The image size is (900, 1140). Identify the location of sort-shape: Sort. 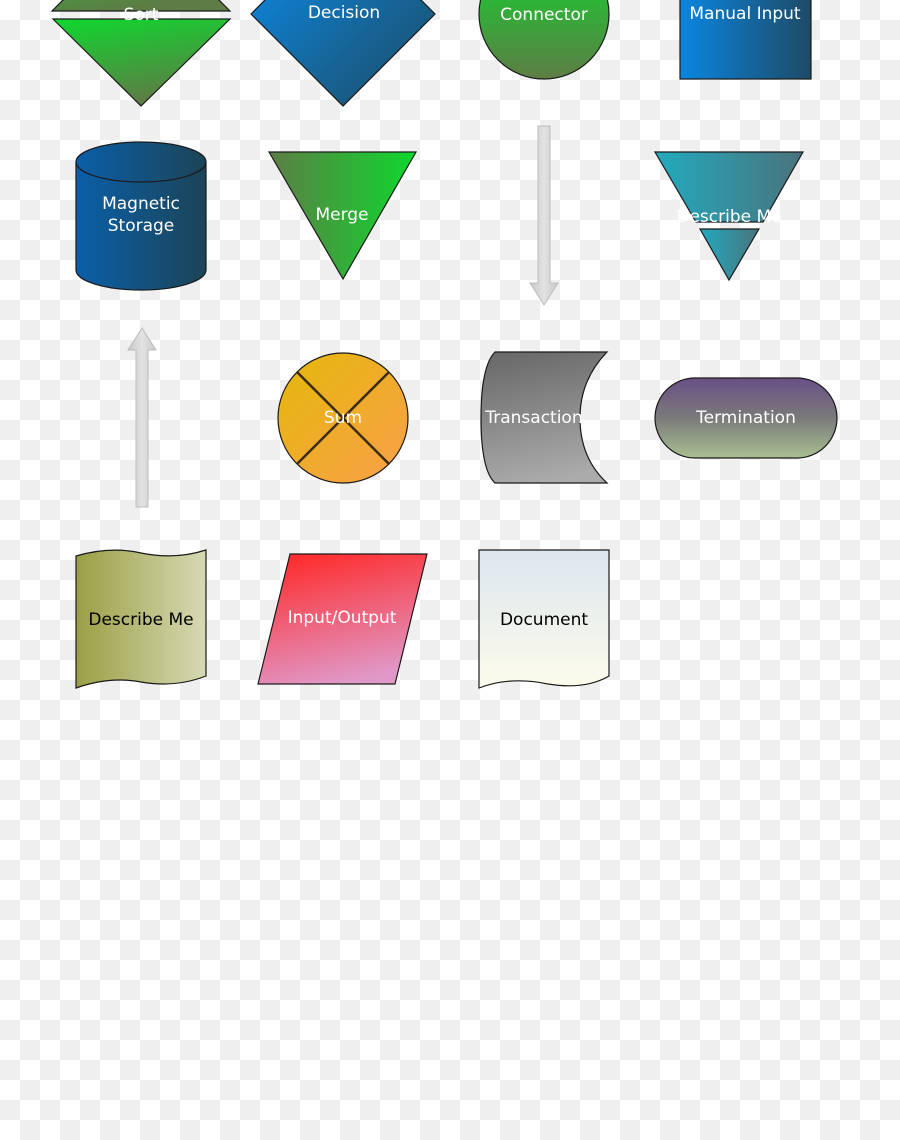
(141, 53).